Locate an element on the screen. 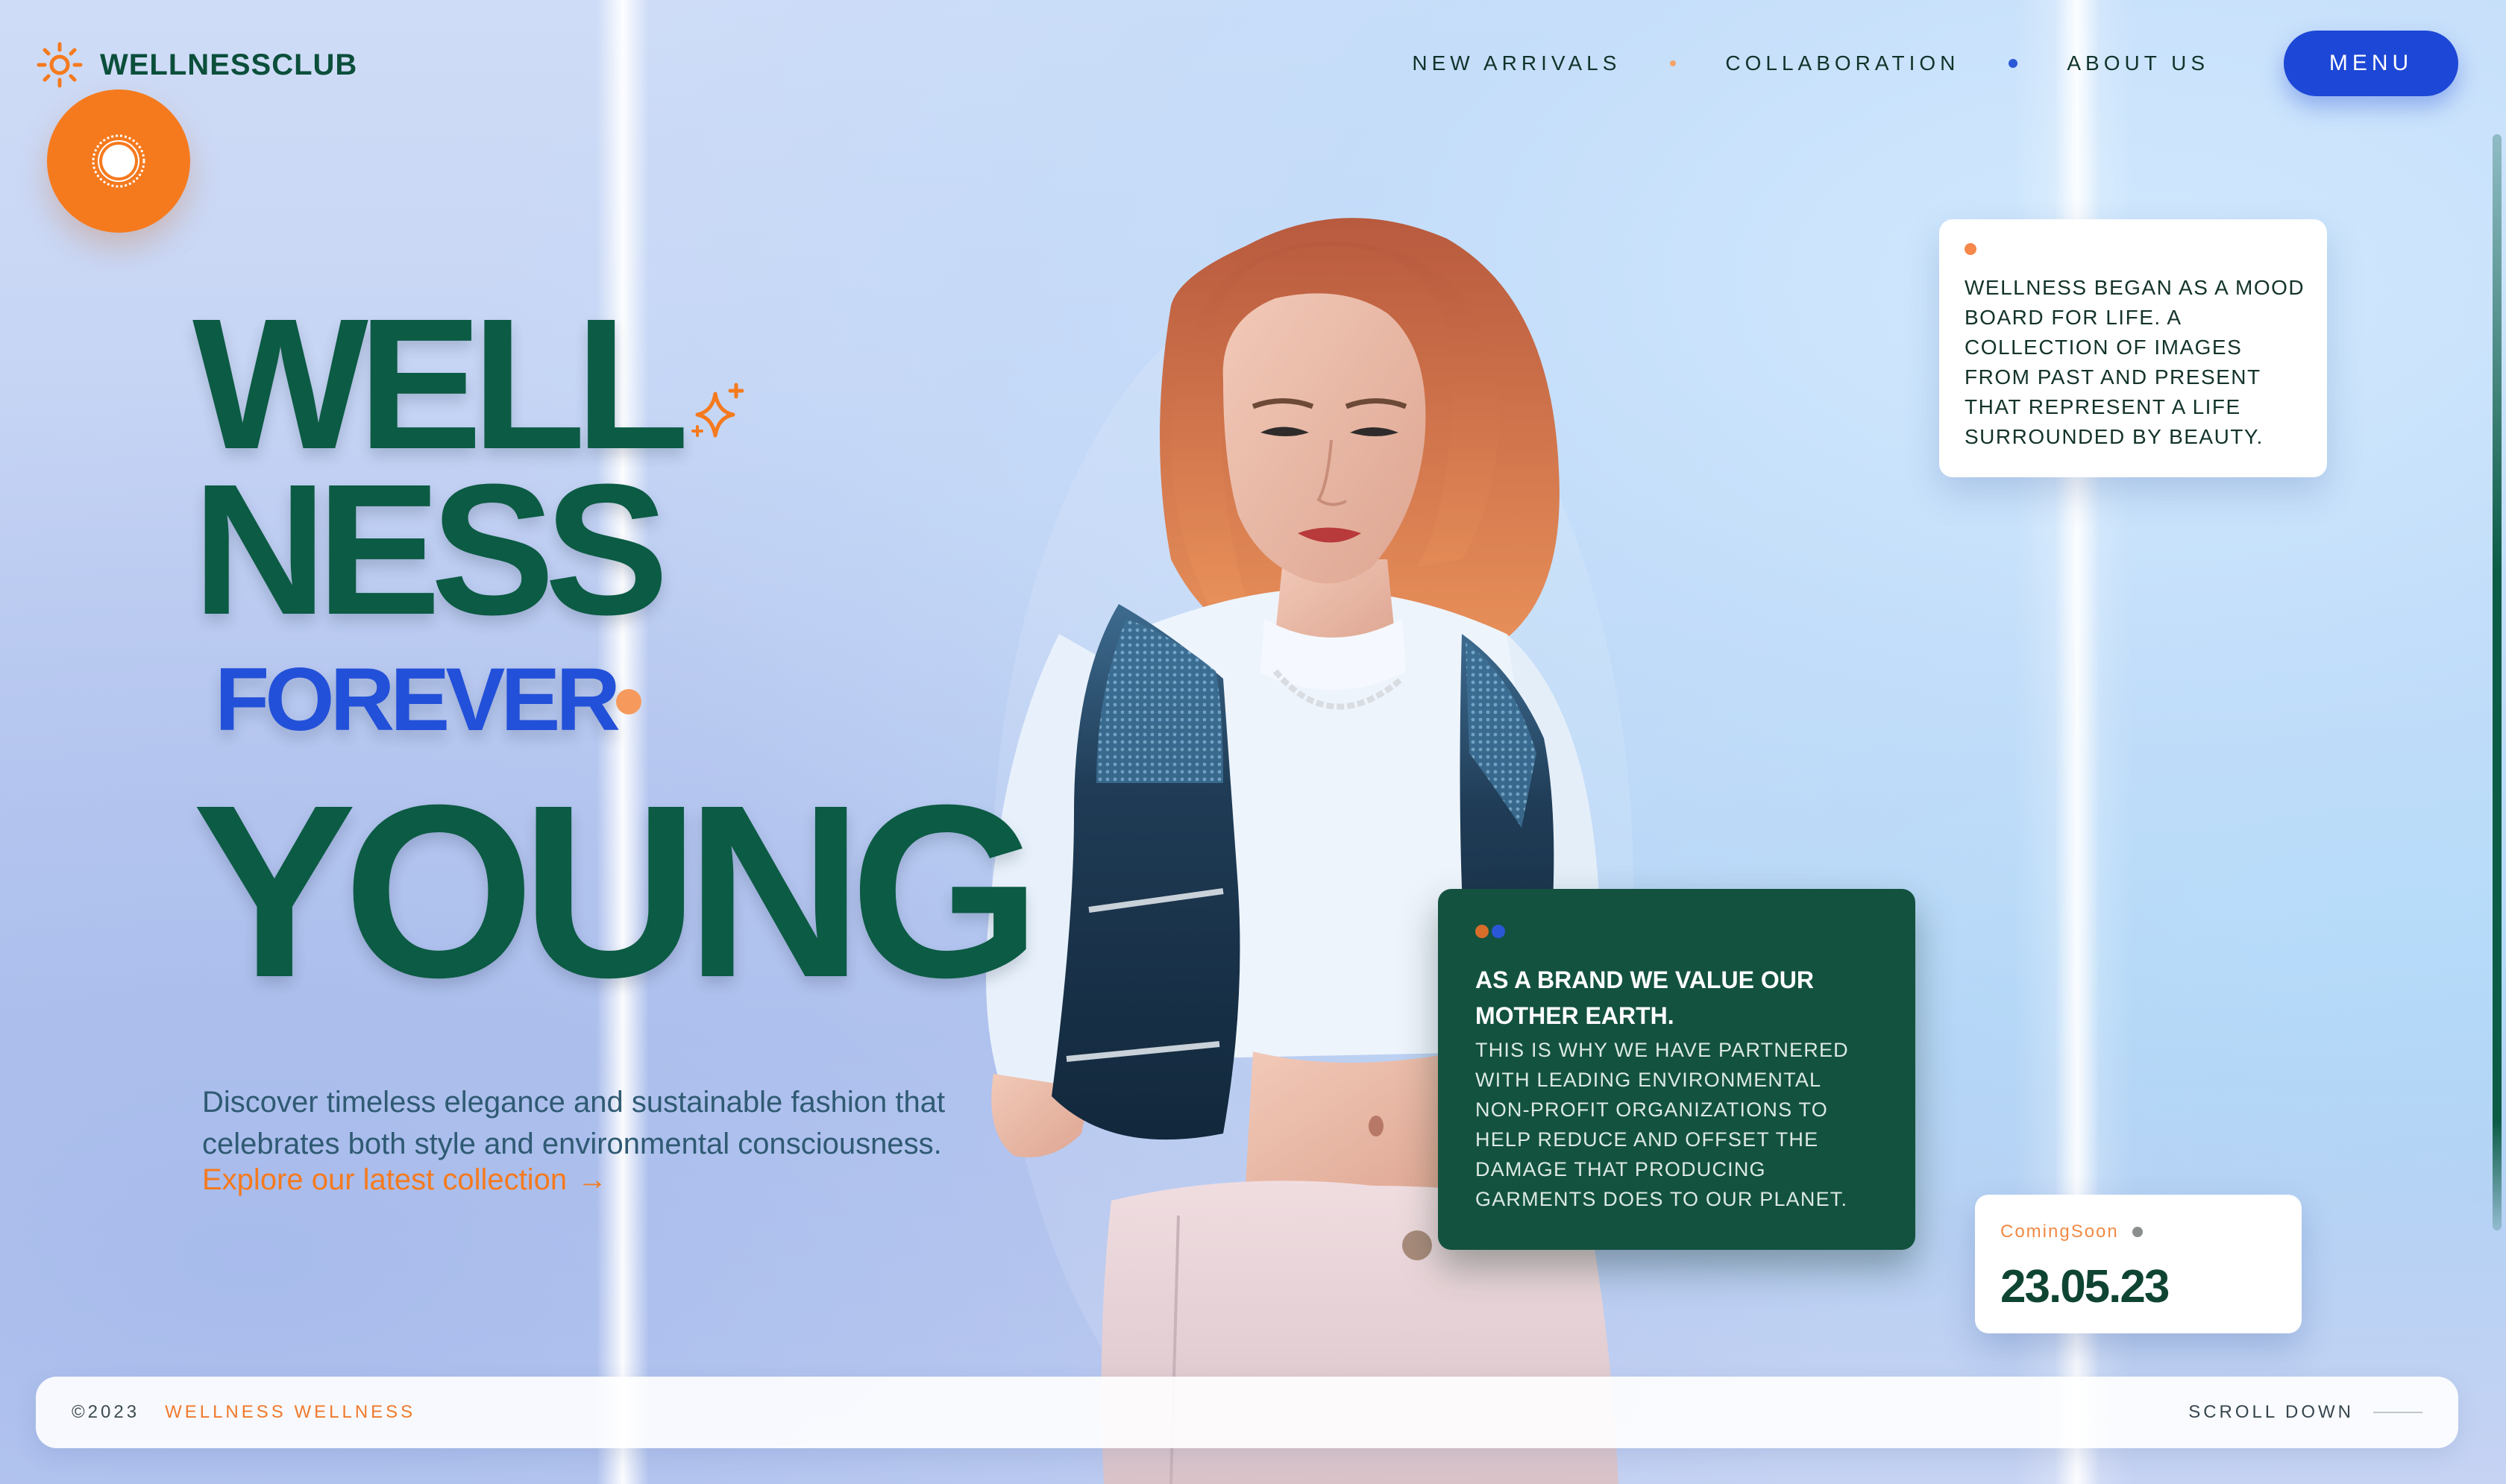  cta-label: Explore our latest collection is located at coordinates (385, 1179).